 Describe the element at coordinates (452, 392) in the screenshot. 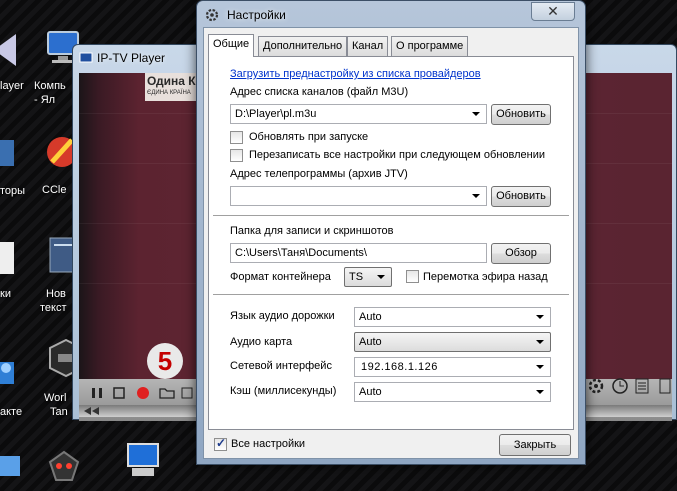

I see `cache-select: Auto` at that location.